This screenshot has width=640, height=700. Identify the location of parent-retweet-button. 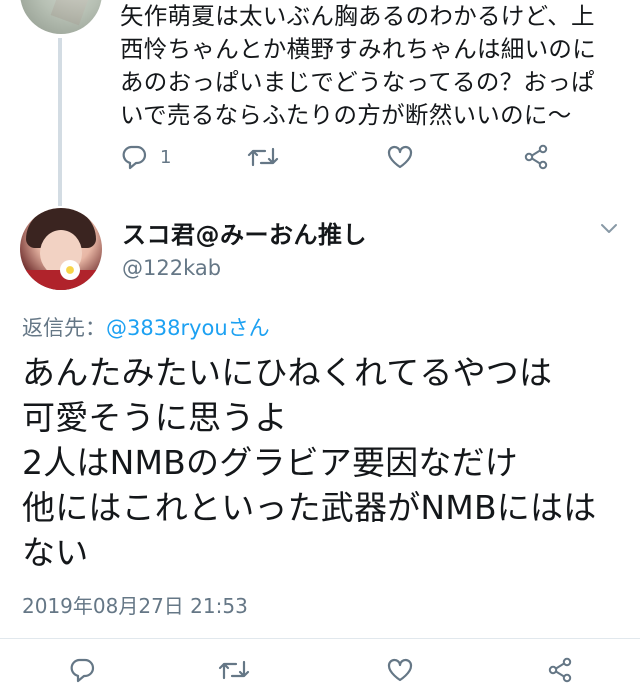
(263, 157).